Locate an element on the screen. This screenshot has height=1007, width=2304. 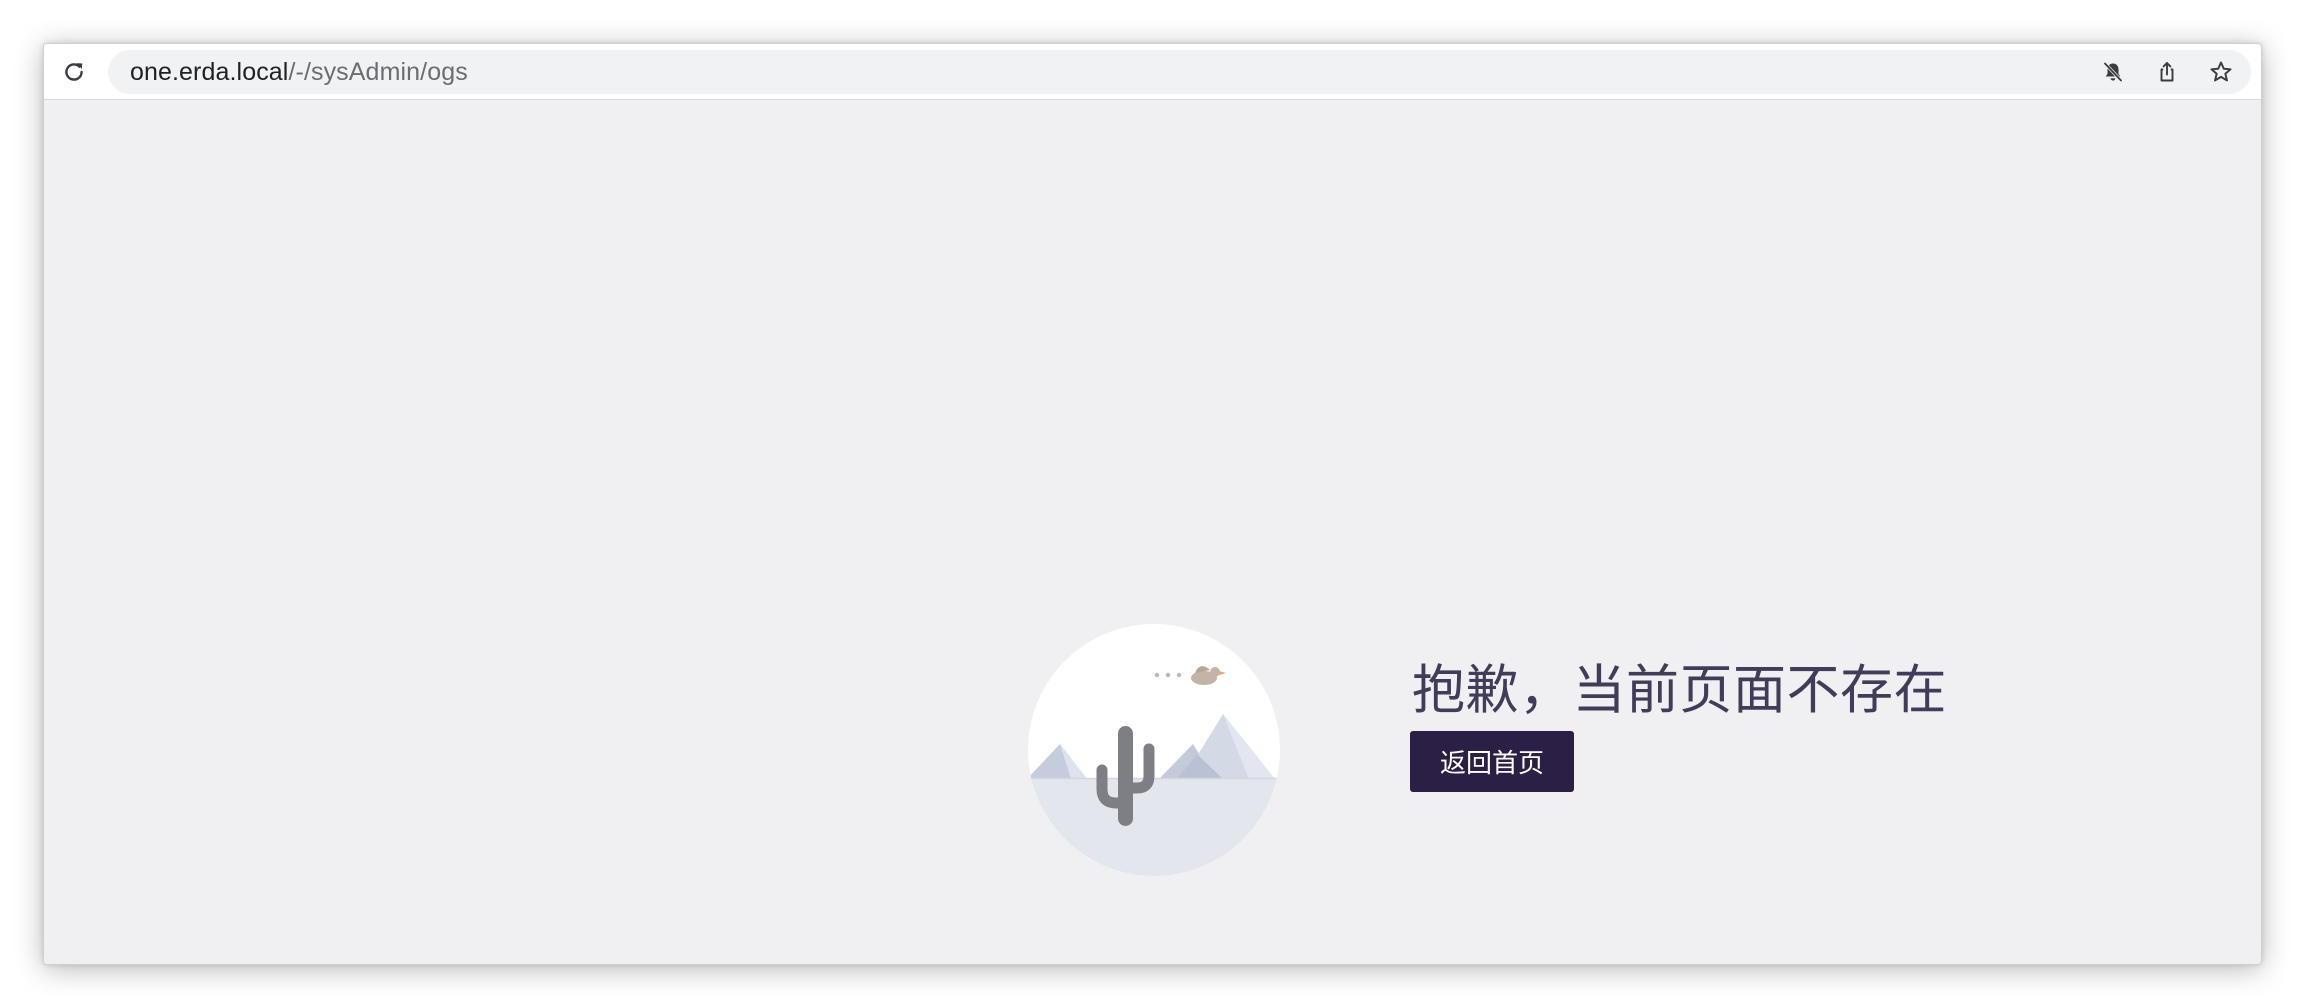
address-url: one.erda.local/-/sysAdmin/ogs is located at coordinates (299, 72).